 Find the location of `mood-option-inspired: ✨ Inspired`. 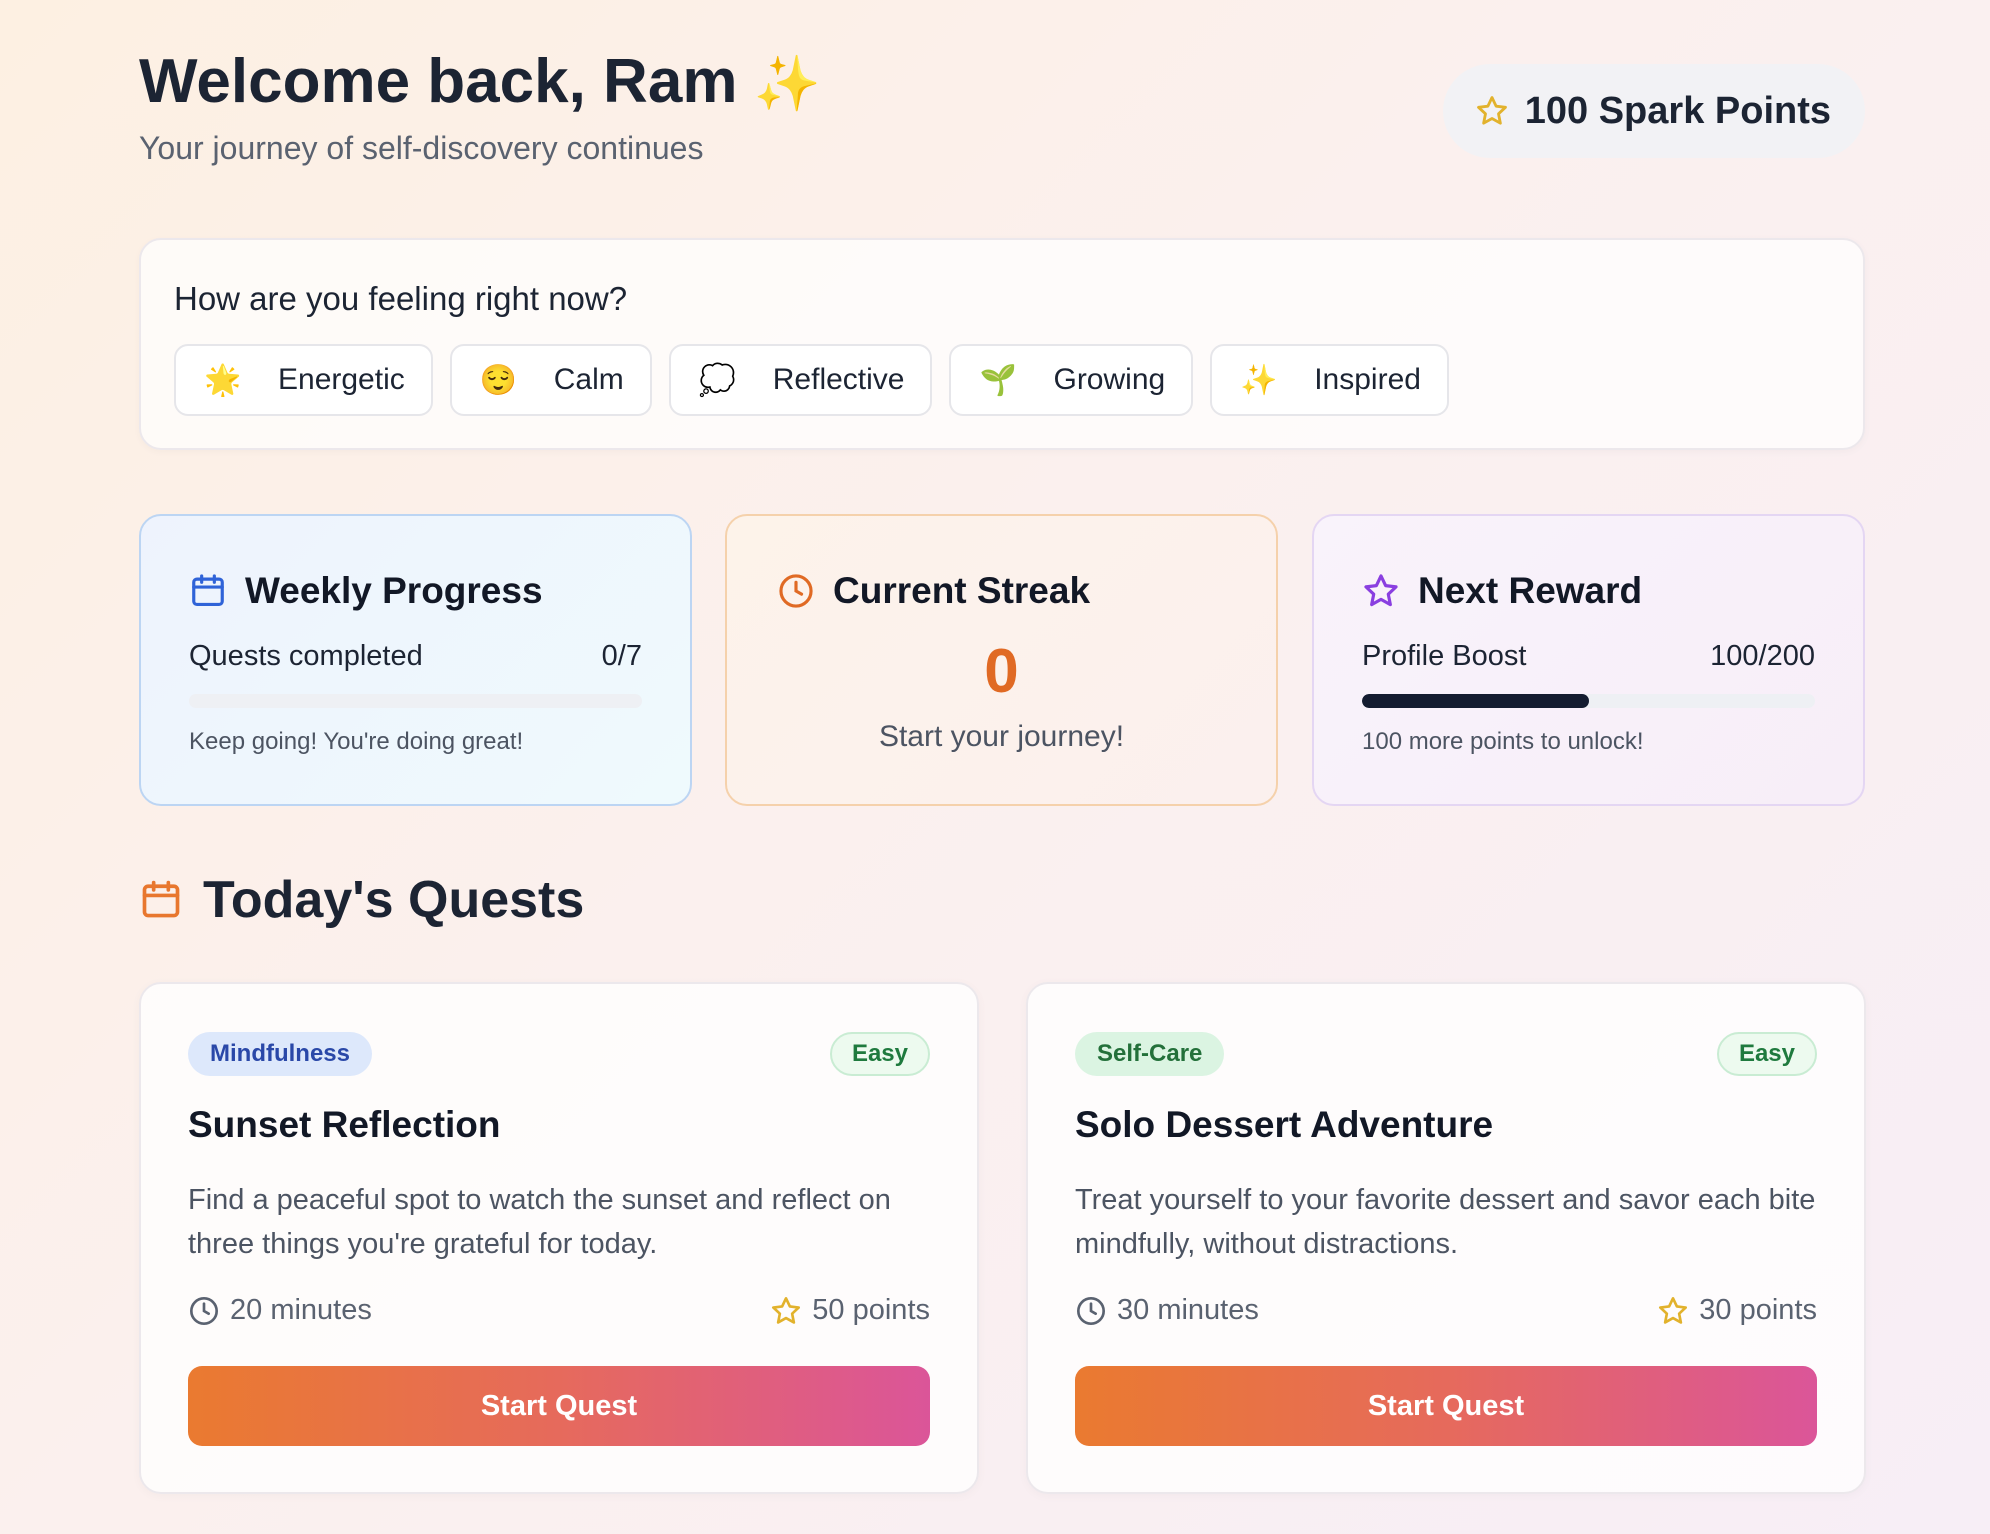

mood-option-inspired: ✨ Inspired is located at coordinates (1329, 380).